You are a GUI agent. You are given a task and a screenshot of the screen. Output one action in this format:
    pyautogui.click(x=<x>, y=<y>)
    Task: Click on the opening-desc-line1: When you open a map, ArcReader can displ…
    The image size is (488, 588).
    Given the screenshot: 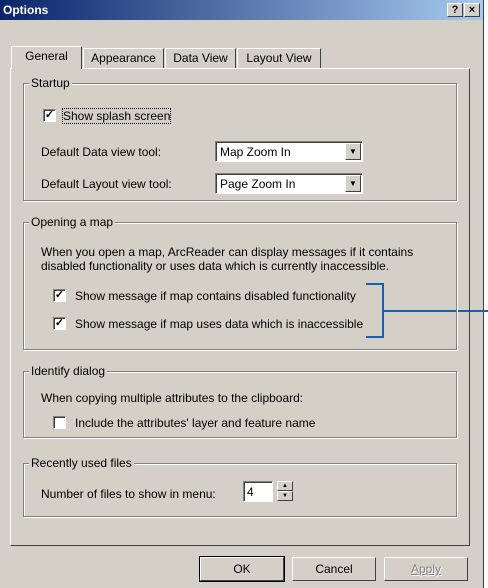 What is the action you would take?
    pyautogui.click(x=227, y=252)
    